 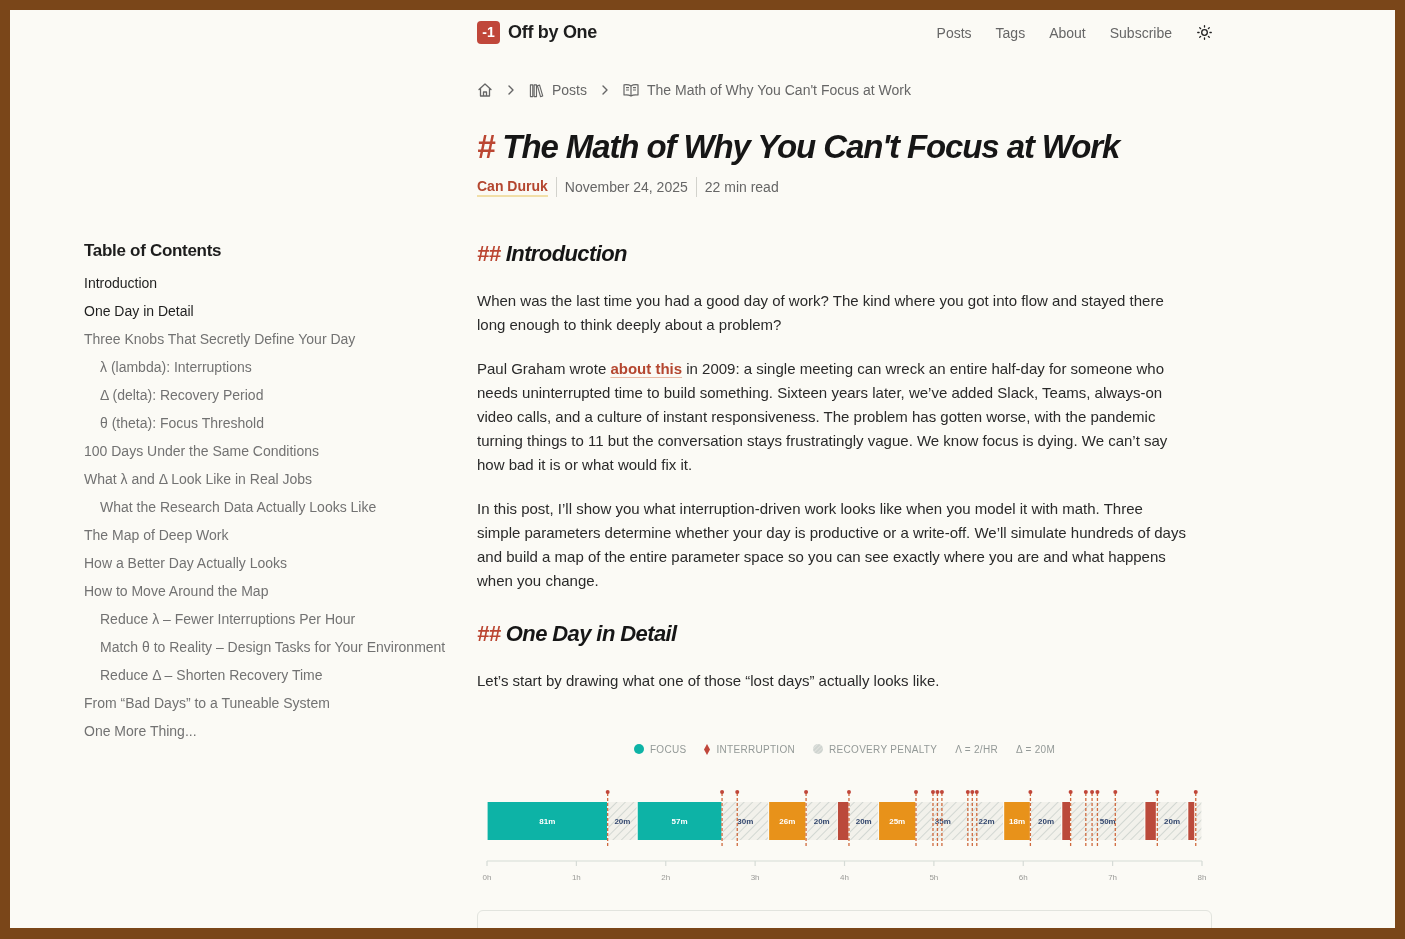 What do you see at coordinates (756, 749) in the screenshot?
I see `legend-label: INTERRUPTION` at bounding box center [756, 749].